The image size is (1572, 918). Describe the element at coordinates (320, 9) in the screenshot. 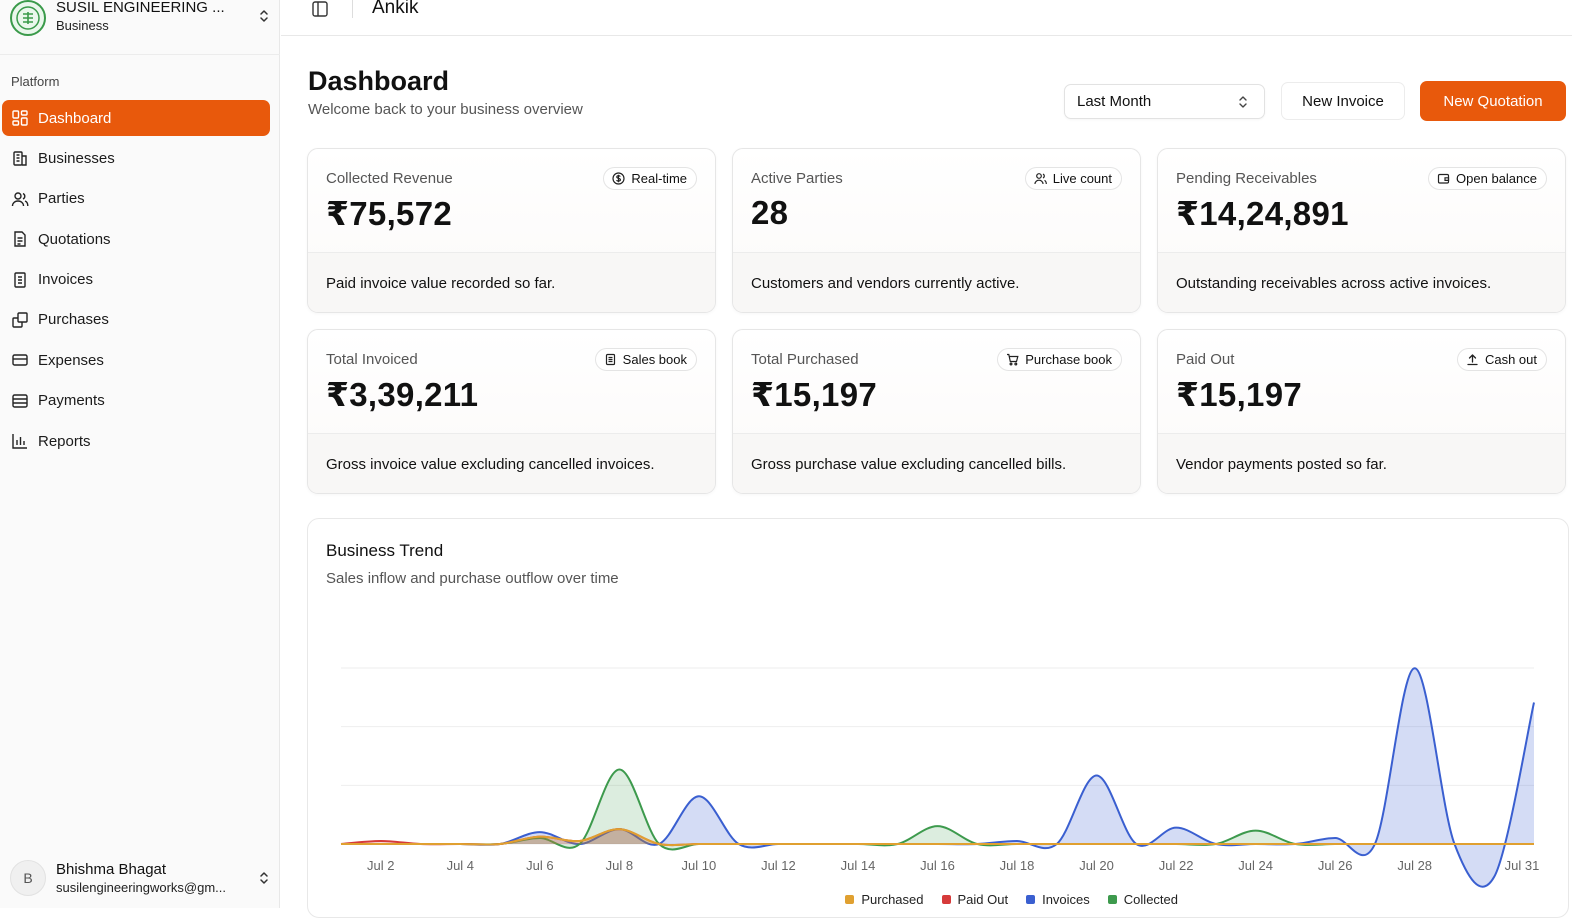

I see `sidebar-toggle-icon` at that location.